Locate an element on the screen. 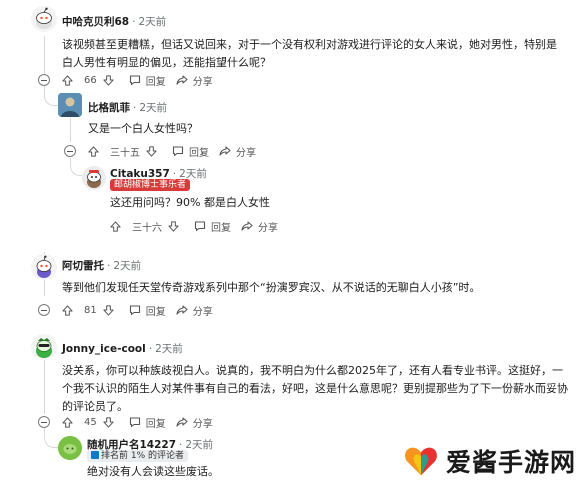  comment-body: 等到他们发现任天堂传奇游戏系列中那个“扮演罗宾汉、从不说话的无聊白人小孩”时。 is located at coordinates (271, 287).